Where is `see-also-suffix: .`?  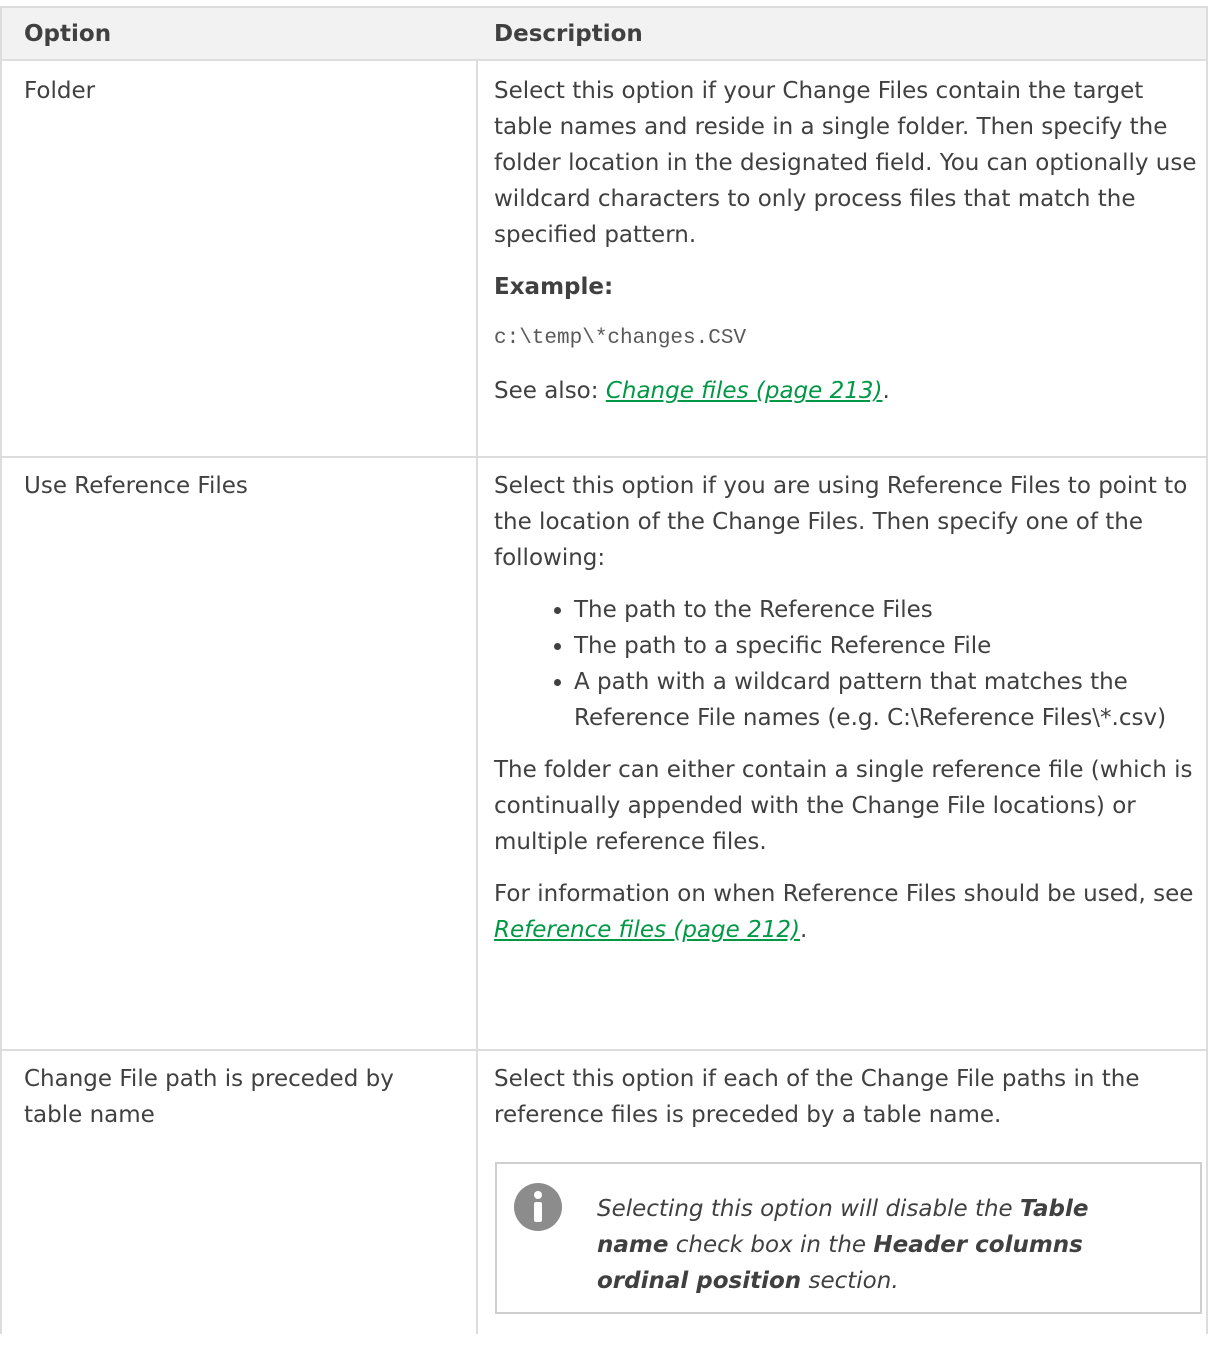 see-also-suffix: . is located at coordinates (886, 391).